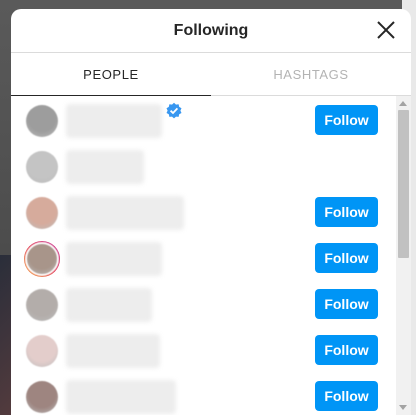 This screenshot has height=415, width=416. I want to click on tab-bar: PEOPLE HASHTAGS, so click(211, 74).